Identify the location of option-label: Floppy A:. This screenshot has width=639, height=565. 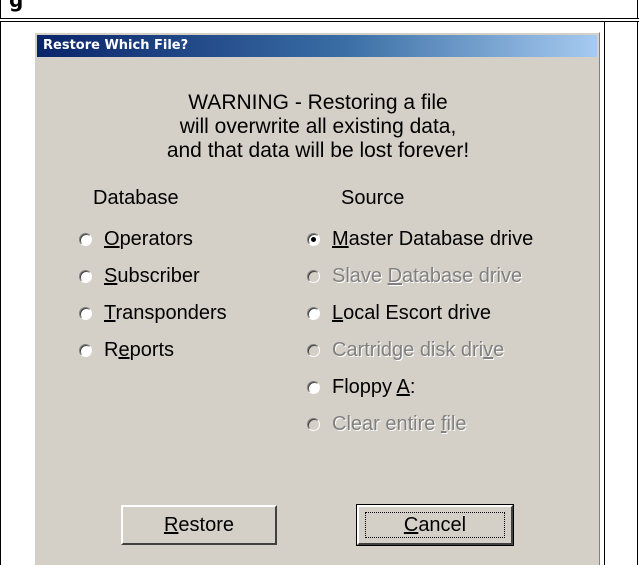
(374, 386).